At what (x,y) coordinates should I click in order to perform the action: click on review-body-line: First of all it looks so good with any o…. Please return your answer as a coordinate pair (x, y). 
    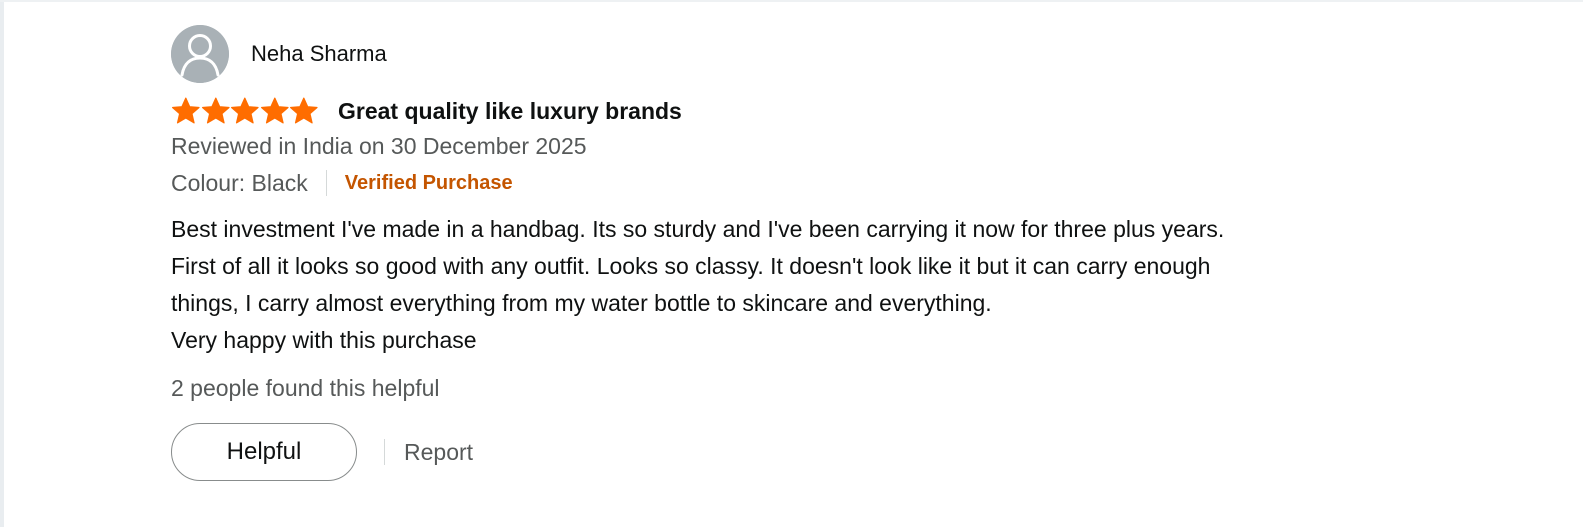
    Looking at the image, I should click on (691, 266).